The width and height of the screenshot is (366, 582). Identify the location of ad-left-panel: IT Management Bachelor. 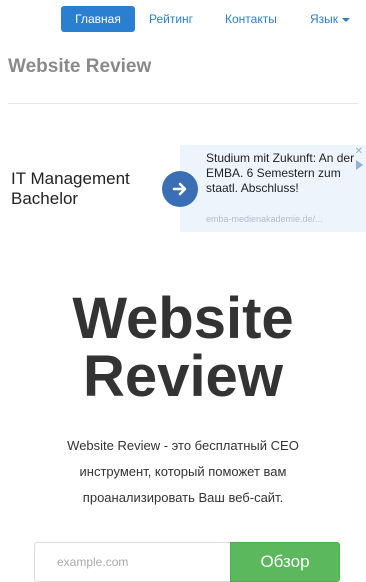
(94, 188).